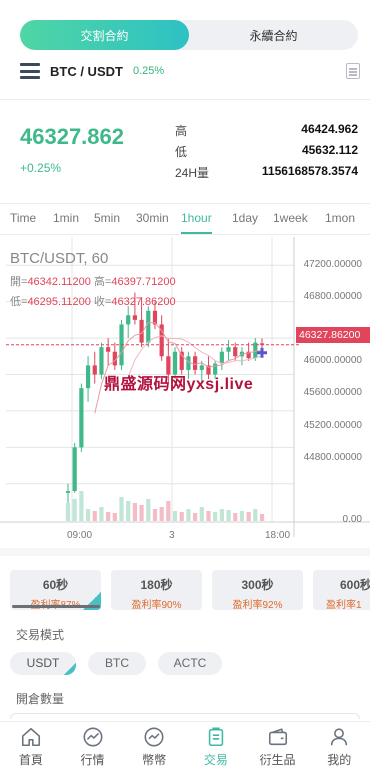  I want to click on nav-label: 幣幣, so click(154, 759).